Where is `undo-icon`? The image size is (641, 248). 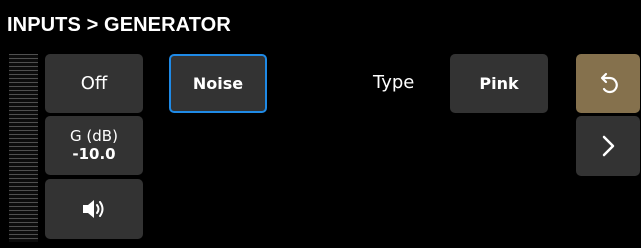
undo-icon is located at coordinates (608, 84).